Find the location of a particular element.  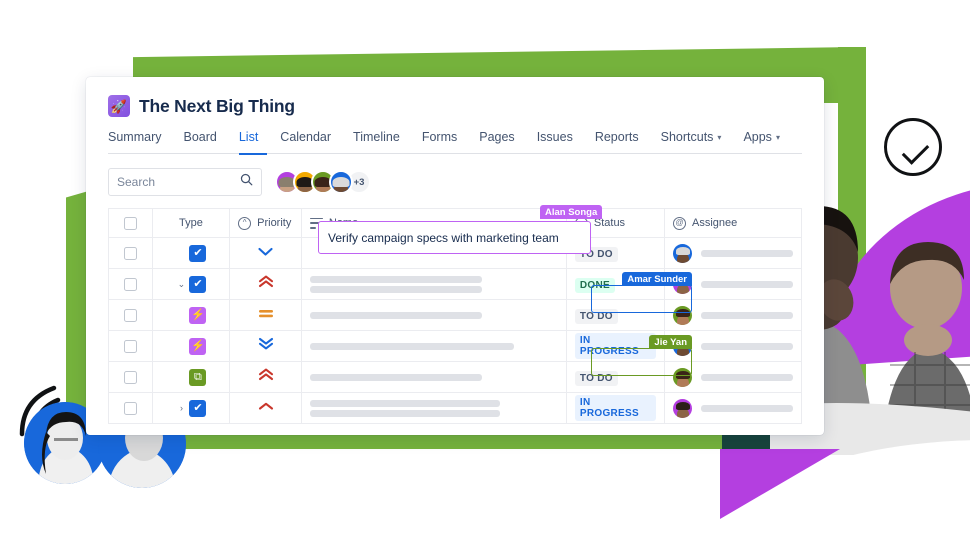

priority-highest-icon is located at coordinates (266, 376).